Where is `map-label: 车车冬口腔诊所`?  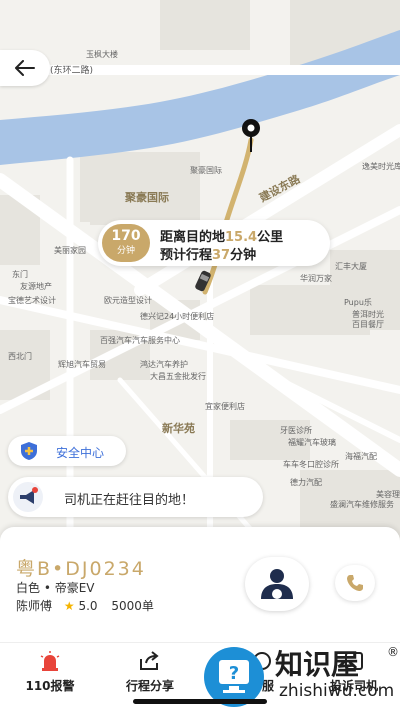 map-label: 车车冬口腔诊所 is located at coordinates (311, 464).